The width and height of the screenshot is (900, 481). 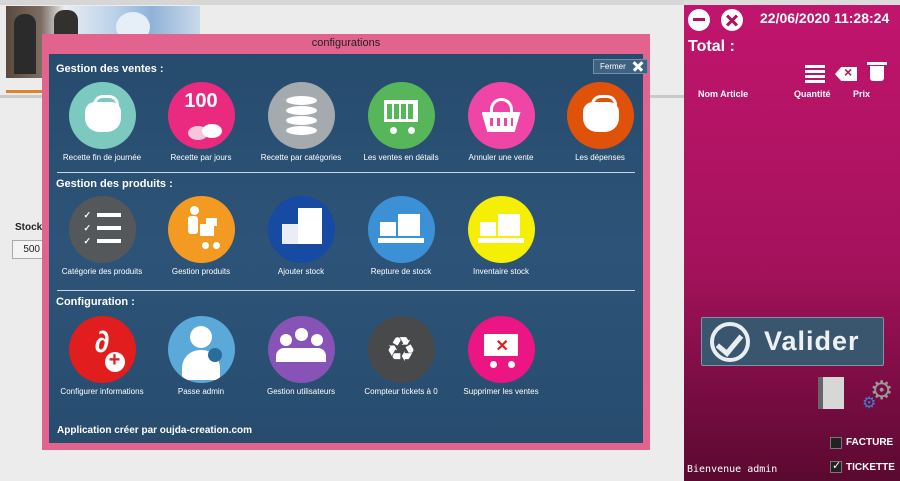 What do you see at coordinates (155, 430) in the screenshot?
I see `footer-credit: Application créer par oujda-creation.com` at bounding box center [155, 430].